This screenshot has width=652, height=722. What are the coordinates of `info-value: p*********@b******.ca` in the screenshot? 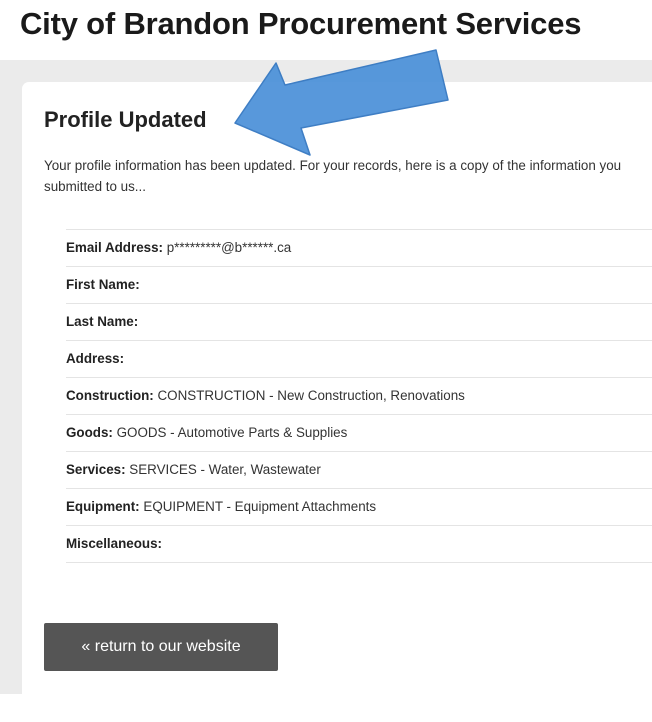 It's located at (229, 247).